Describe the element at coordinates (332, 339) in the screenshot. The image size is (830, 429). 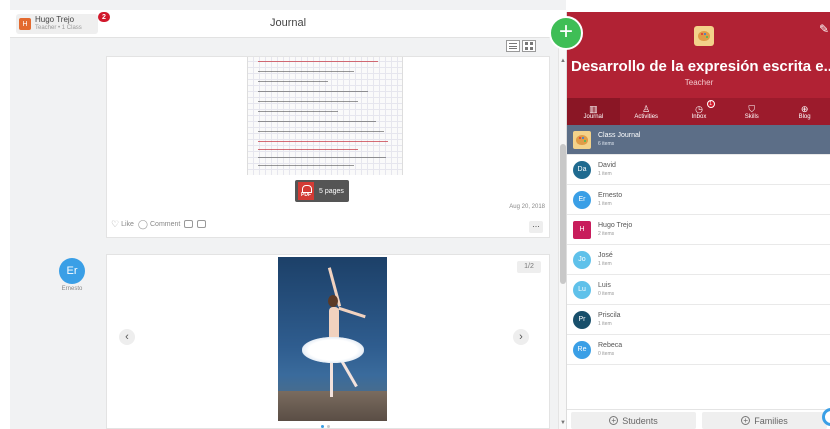
I see `post-photo` at that location.